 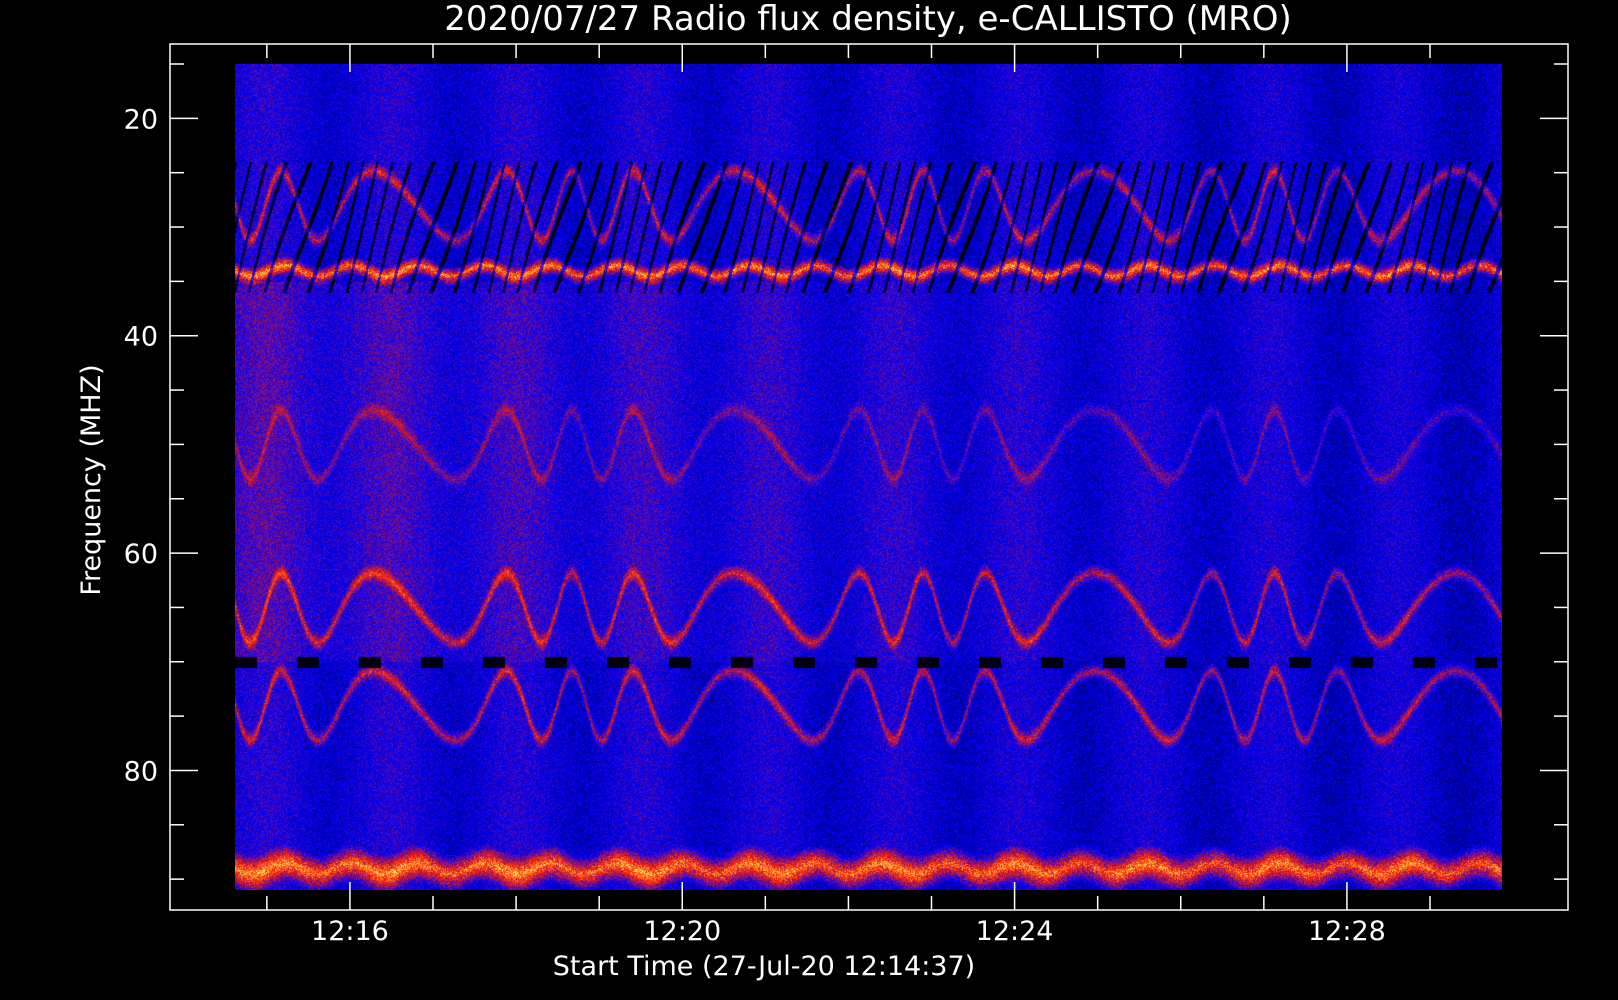 What do you see at coordinates (682, 931) in the screenshot?
I see `x-tick-label: 12:20` at bounding box center [682, 931].